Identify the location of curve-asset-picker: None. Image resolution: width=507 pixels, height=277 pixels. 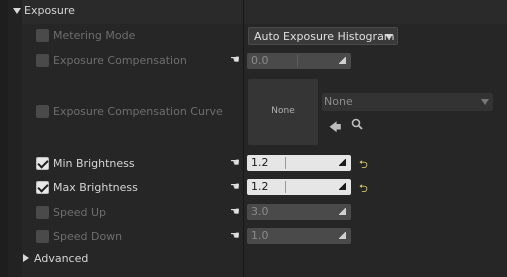
(407, 102).